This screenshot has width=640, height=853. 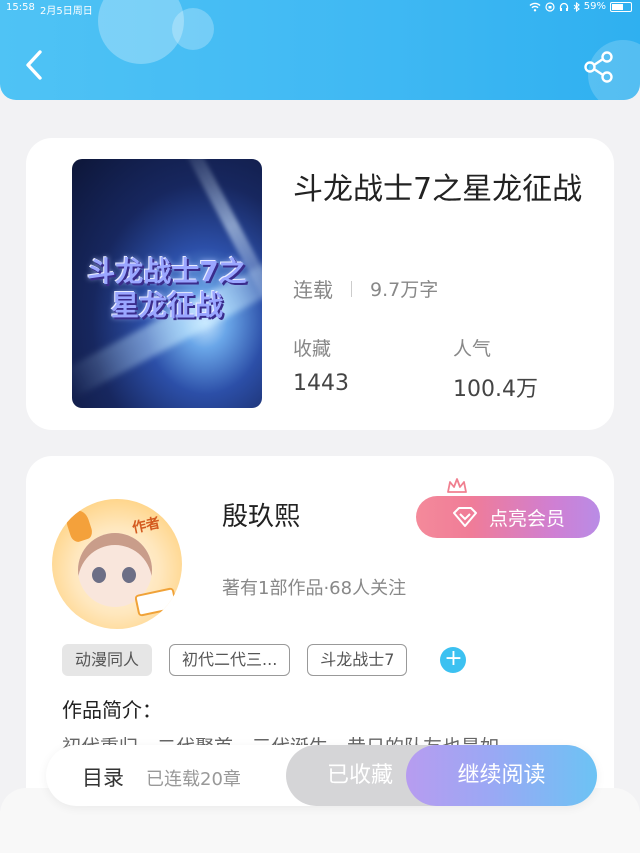 What do you see at coordinates (550, 6) in the screenshot?
I see `lock-rotation-icon` at bounding box center [550, 6].